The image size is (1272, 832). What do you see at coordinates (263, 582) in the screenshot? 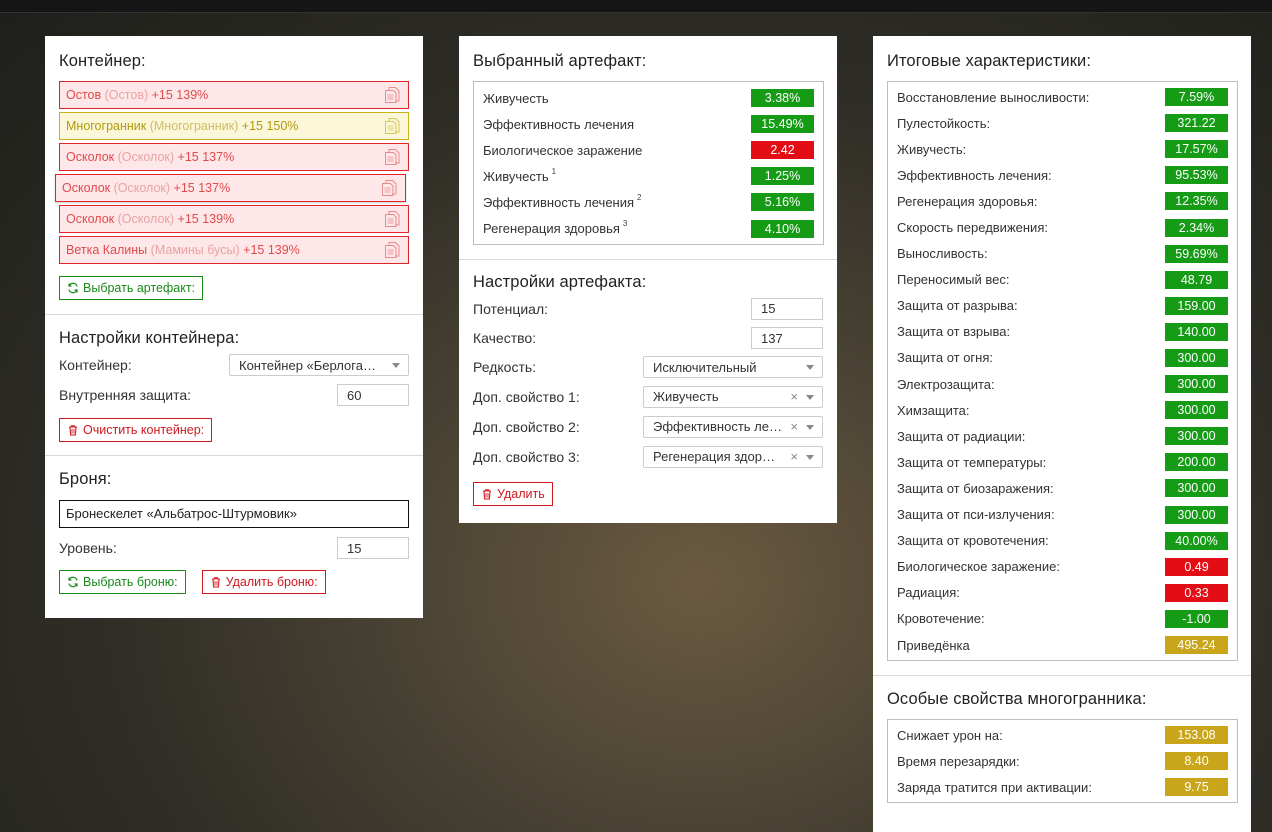
I see `delete-armor-button: Удалить броню:` at bounding box center [263, 582].